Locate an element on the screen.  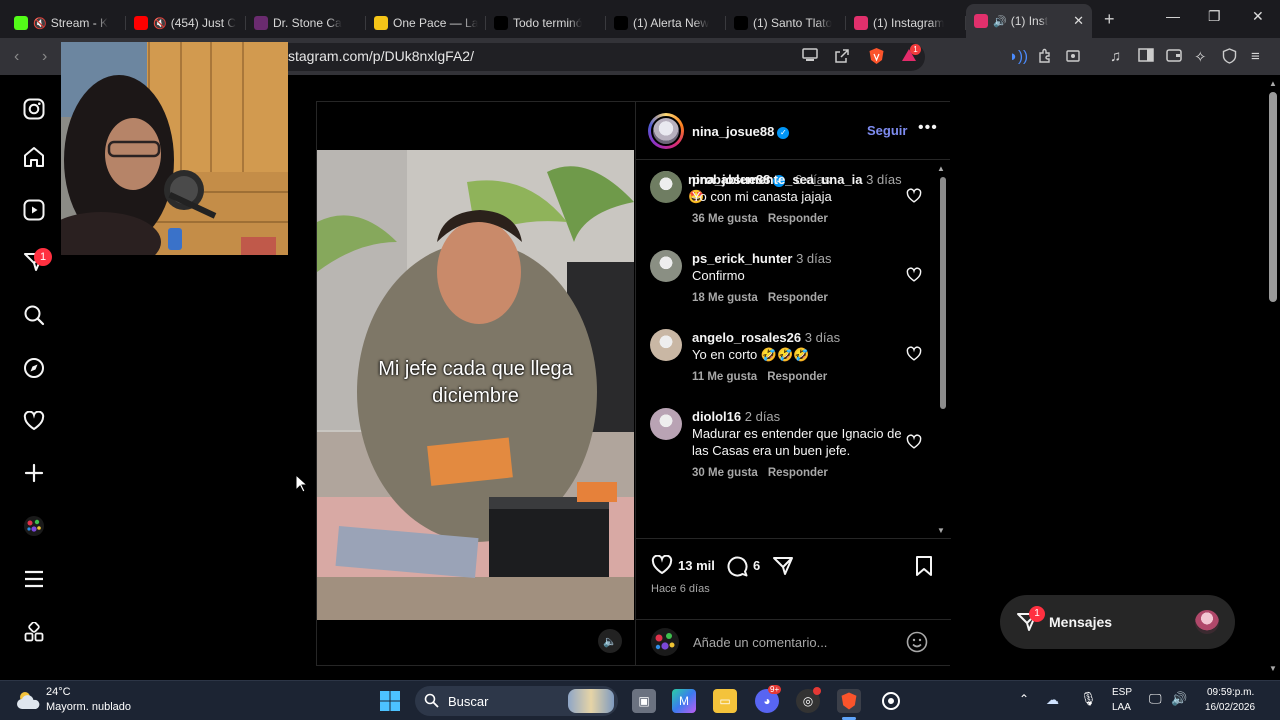
microphone-icon: 🎙 is located at coordinates (1088, 699).